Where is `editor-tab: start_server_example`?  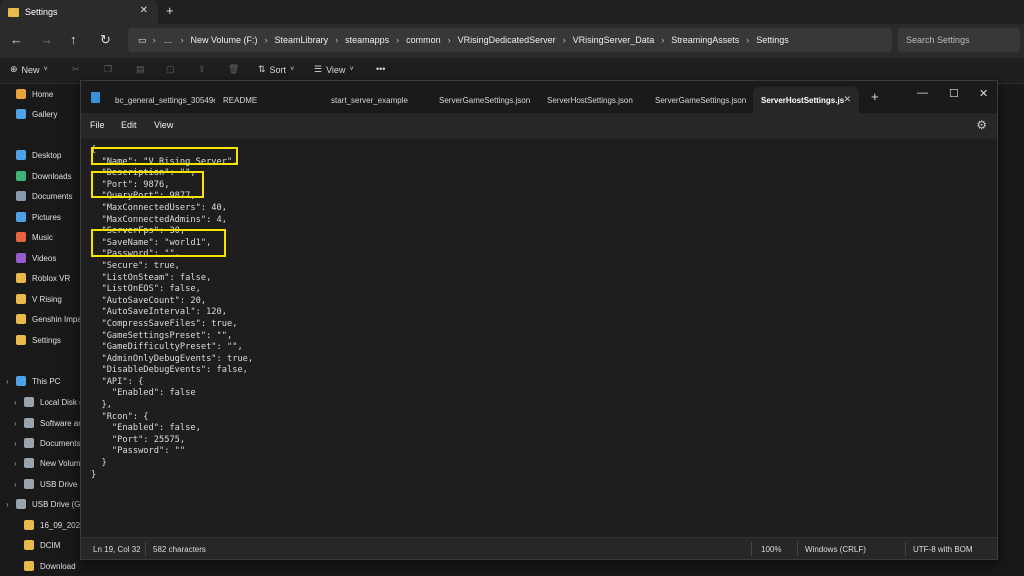 editor-tab: start_server_example is located at coordinates (377, 100).